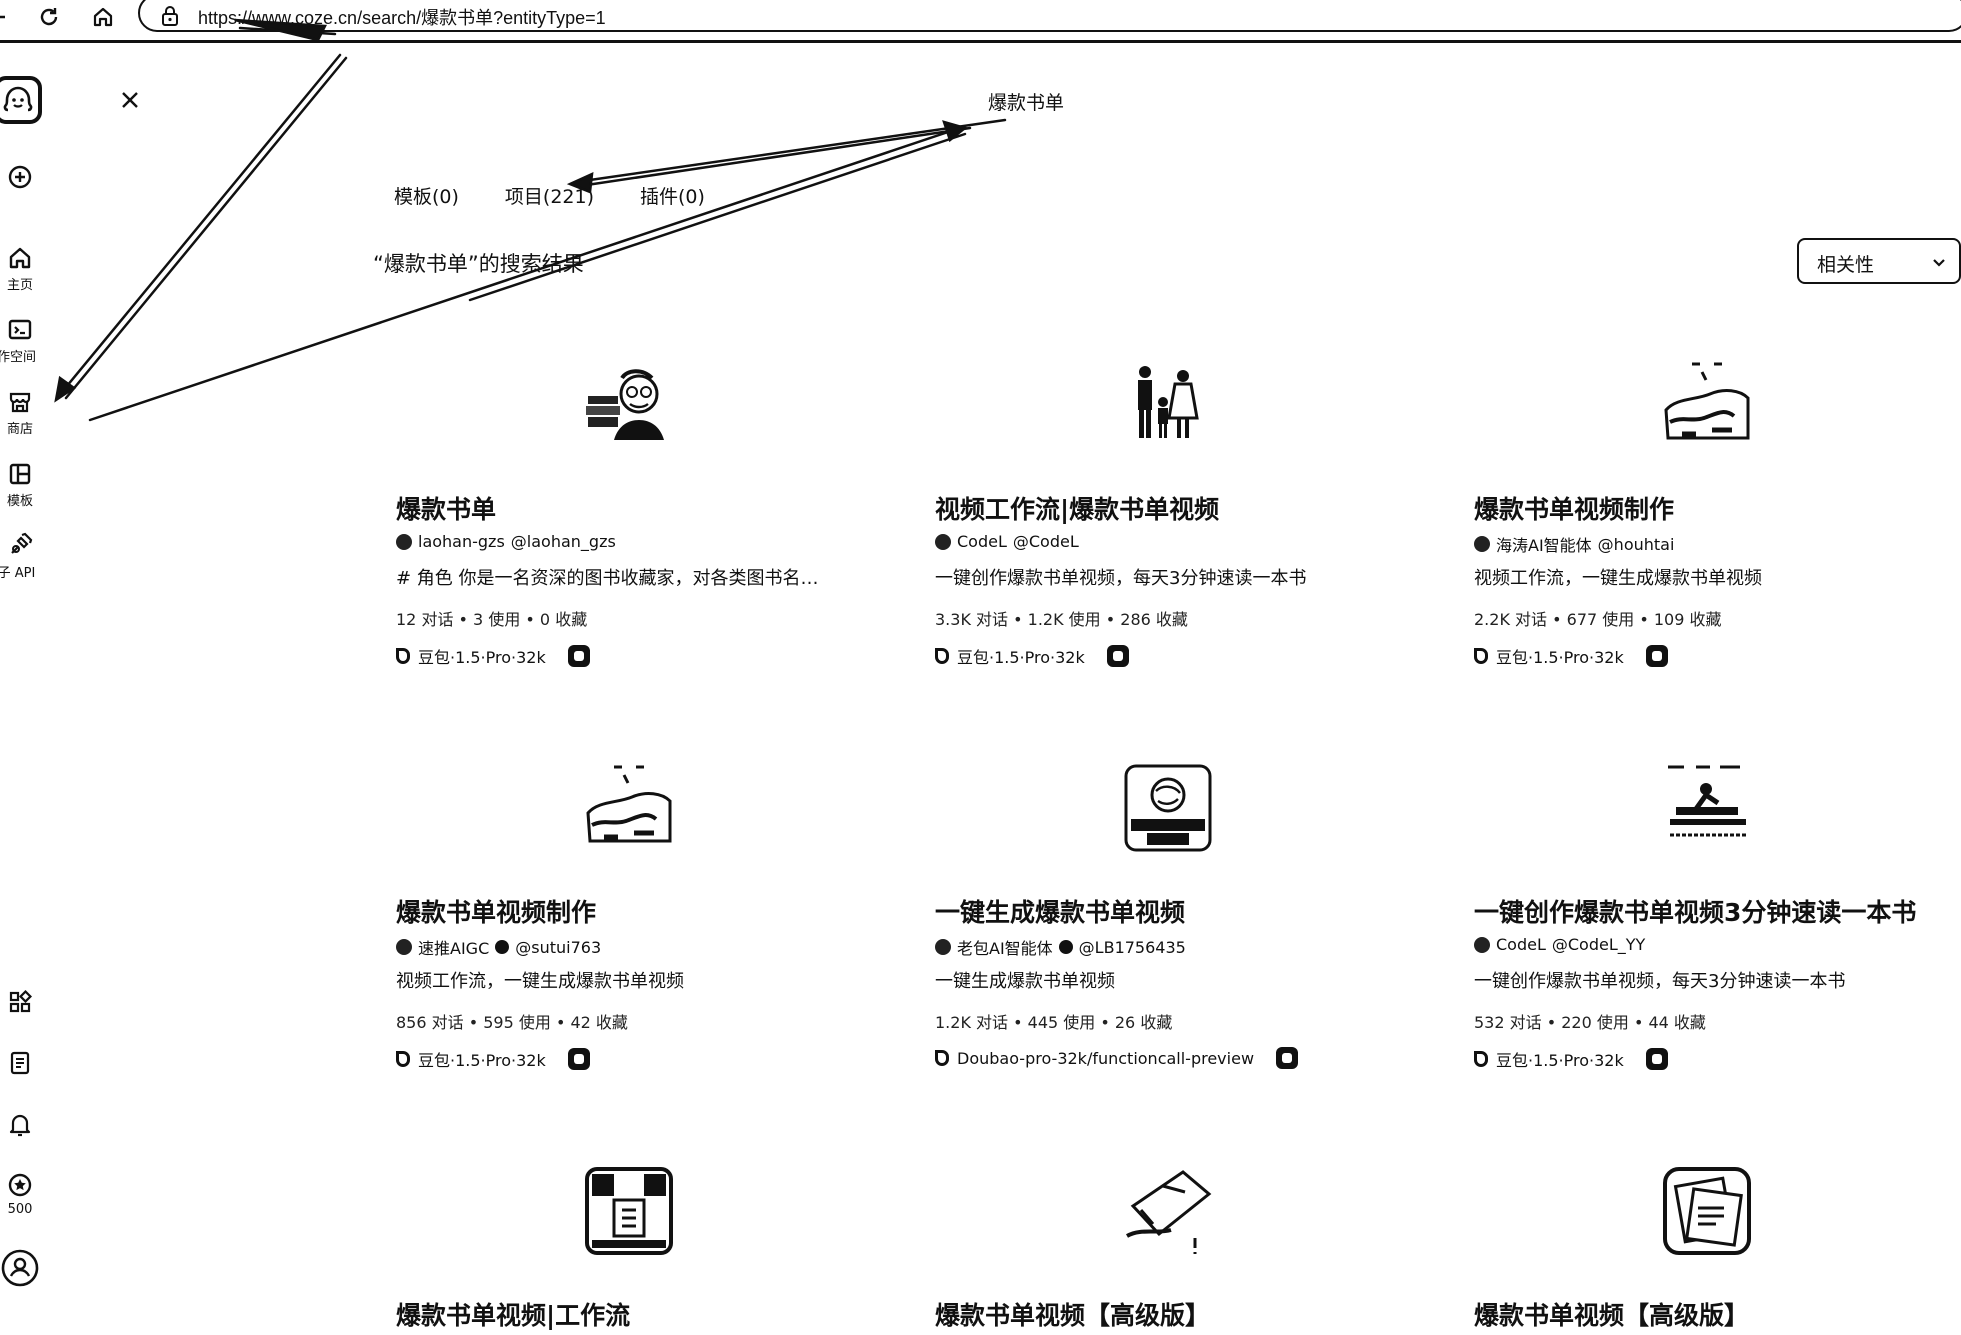 The height and width of the screenshot is (1335, 1961). Describe the element at coordinates (1026, 101) in the screenshot. I see `search-query-text: 爆款书单` at that location.